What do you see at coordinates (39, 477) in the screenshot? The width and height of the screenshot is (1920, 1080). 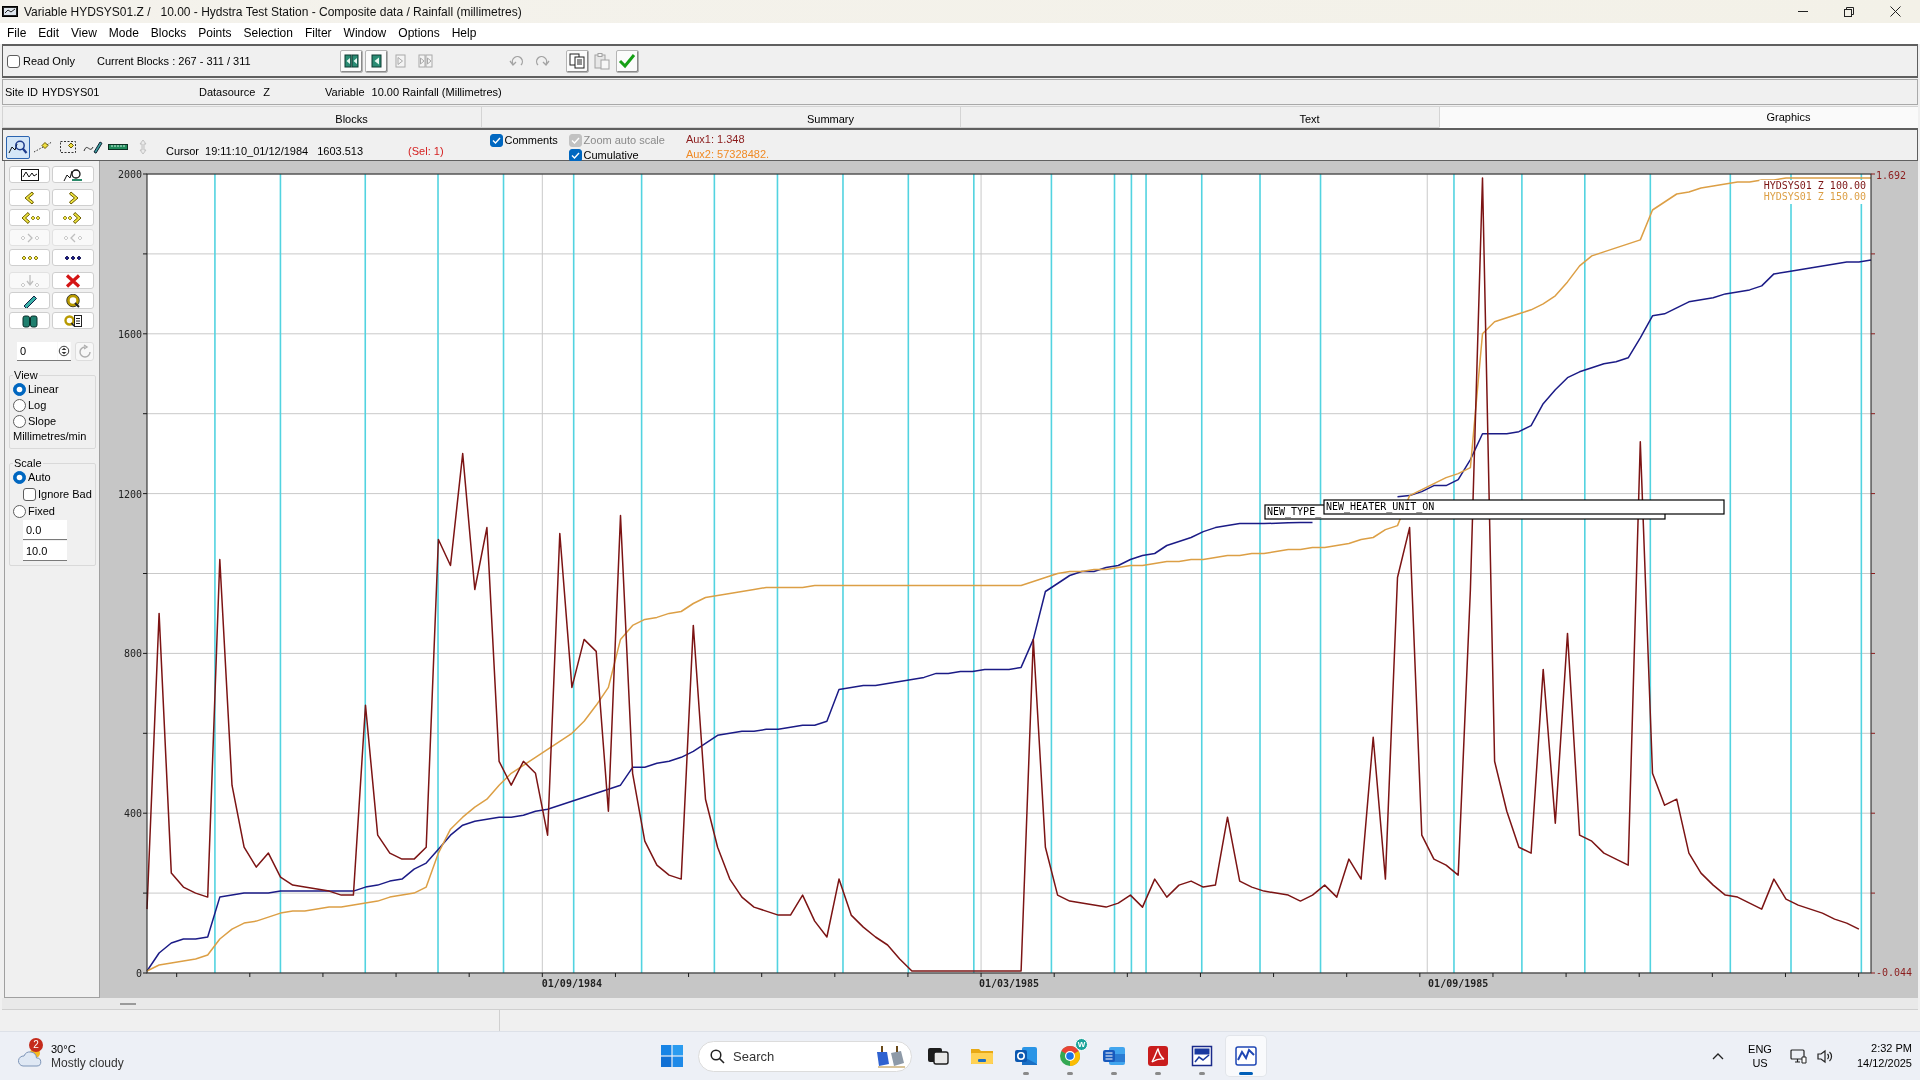 I see `radio-label: Auto` at bounding box center [39, 477].